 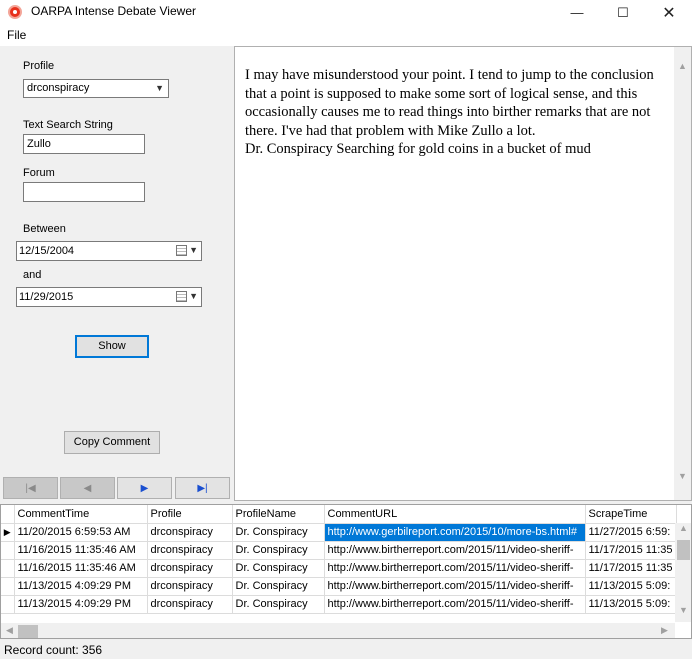 What do you see at coordinates (664, 631) in the screenshot?
I see `scroll-right-icon: ▶` at bounding box center [664, 631].